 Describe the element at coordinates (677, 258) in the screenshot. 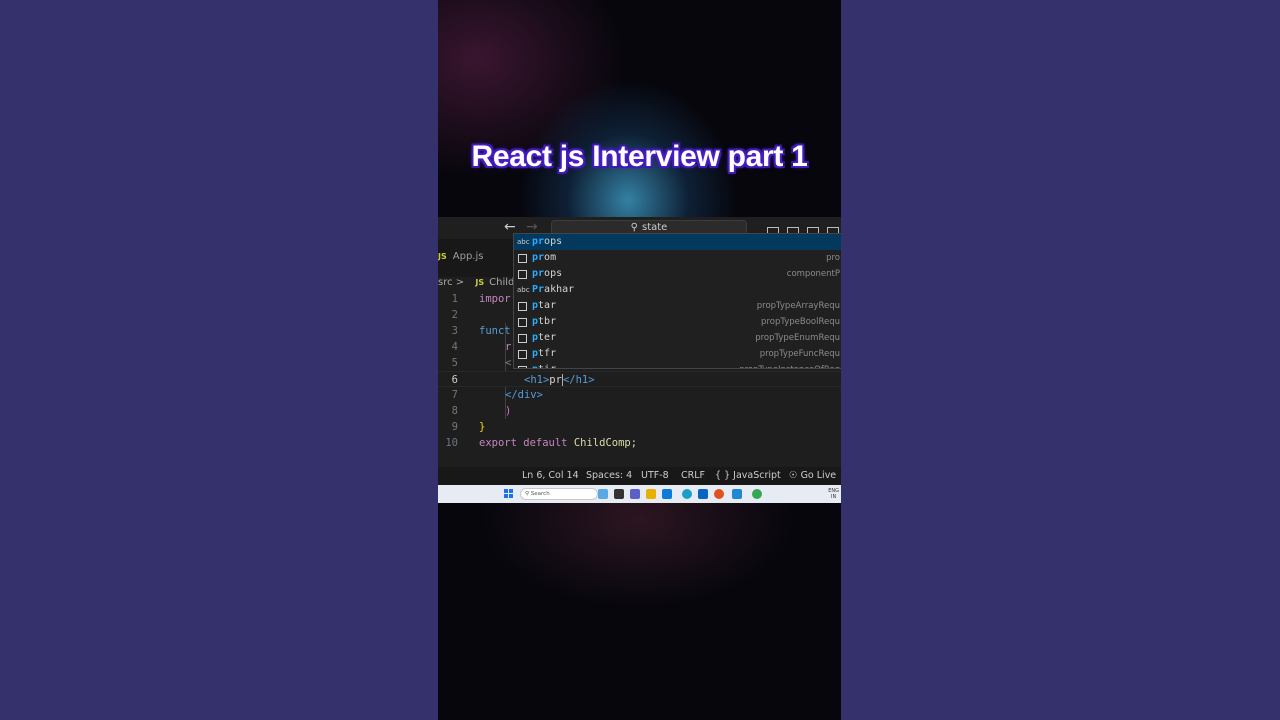

I see `suggestion-item: prom pro` at that location.